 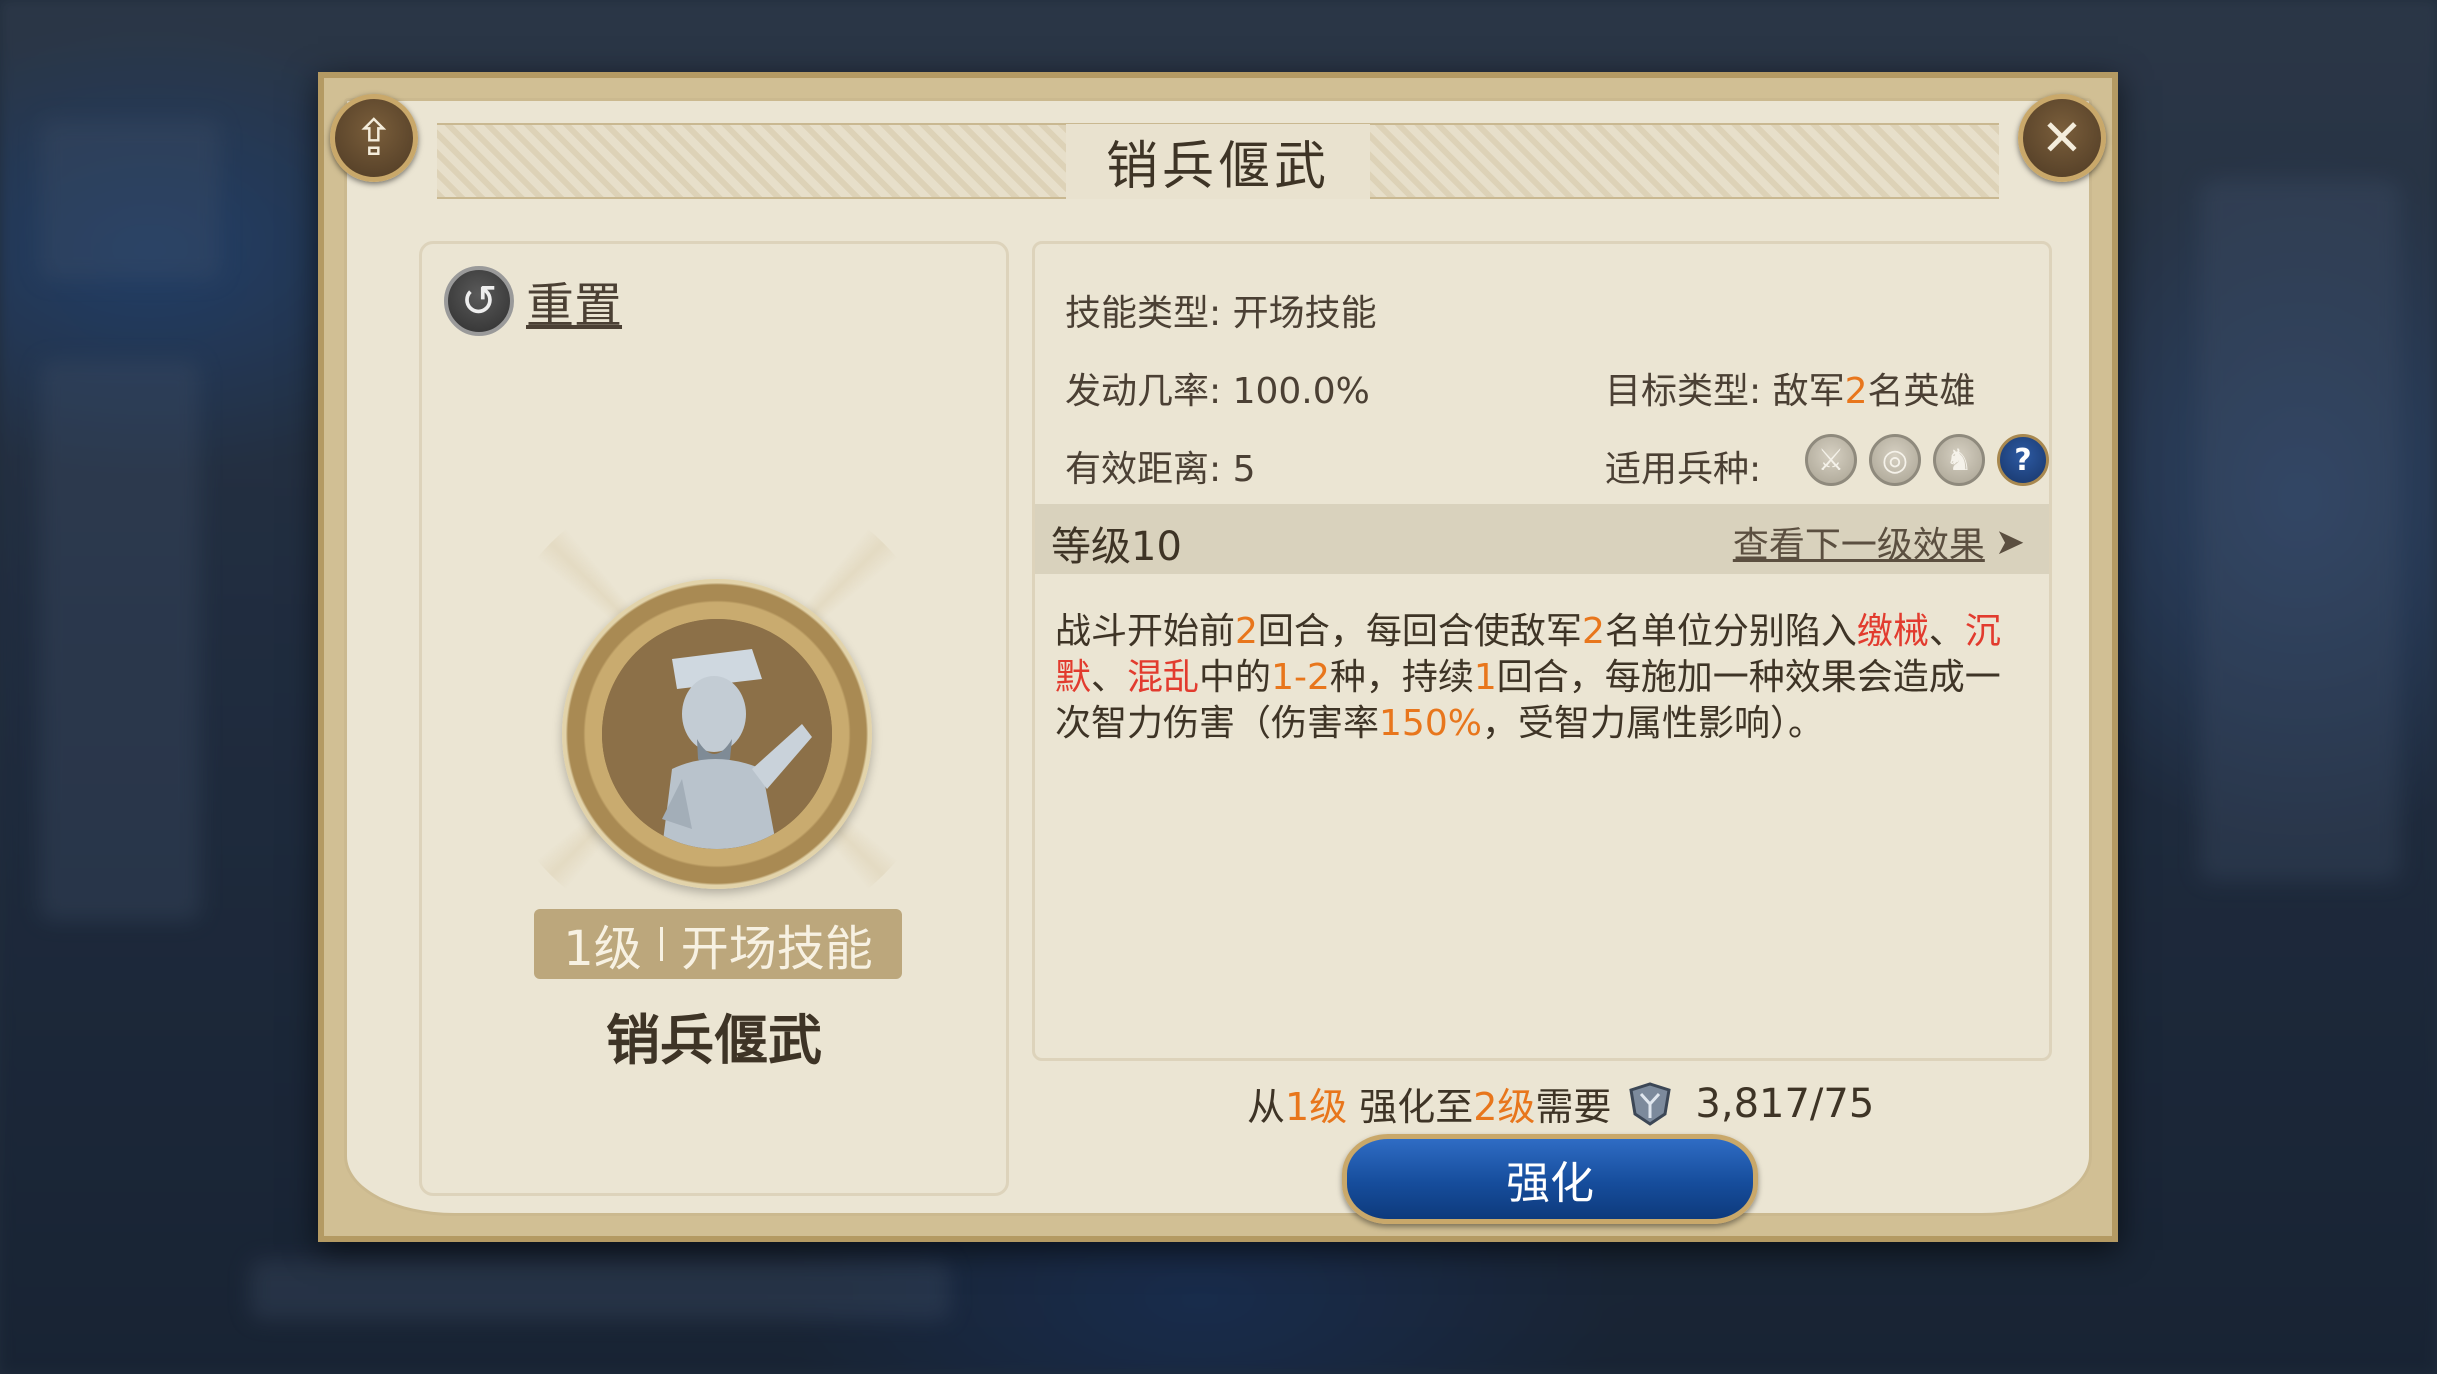 What do you see at coordinates (1927, 460) in the screenshot?
I see `unit-type-icons: ⚔ ◎ ♞ ?` at bounding box center [1927, 460].